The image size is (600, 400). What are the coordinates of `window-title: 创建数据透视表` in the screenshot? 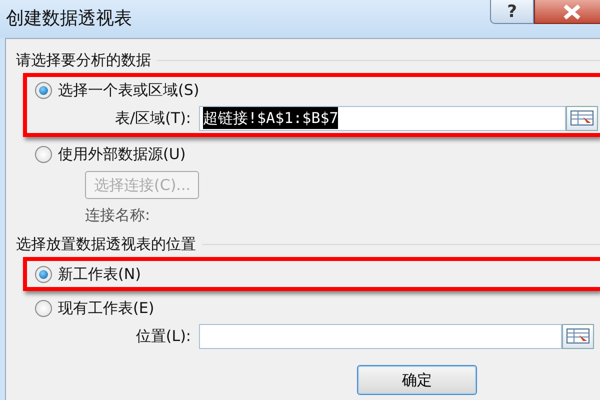 It's located at (69, 19).